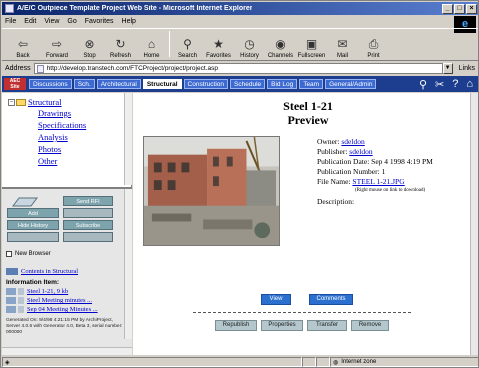 The width and height of the screenshot is (479, 368). What do you see at coordinates (240, 361) in the screenshot?
I see `status-bar: ◈ ◍ Internet zone` at bounding box center [240, 361].